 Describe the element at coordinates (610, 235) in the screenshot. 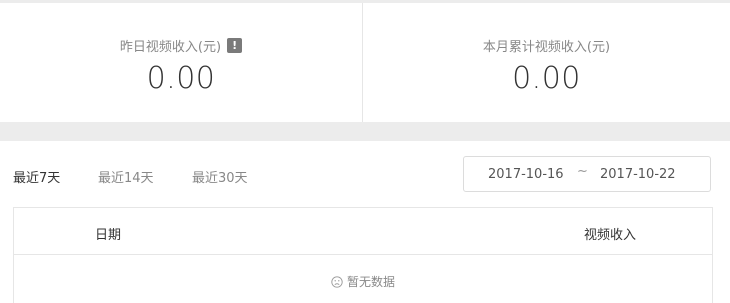

I see `column-header-video-revenue: 视频收入` at that location.